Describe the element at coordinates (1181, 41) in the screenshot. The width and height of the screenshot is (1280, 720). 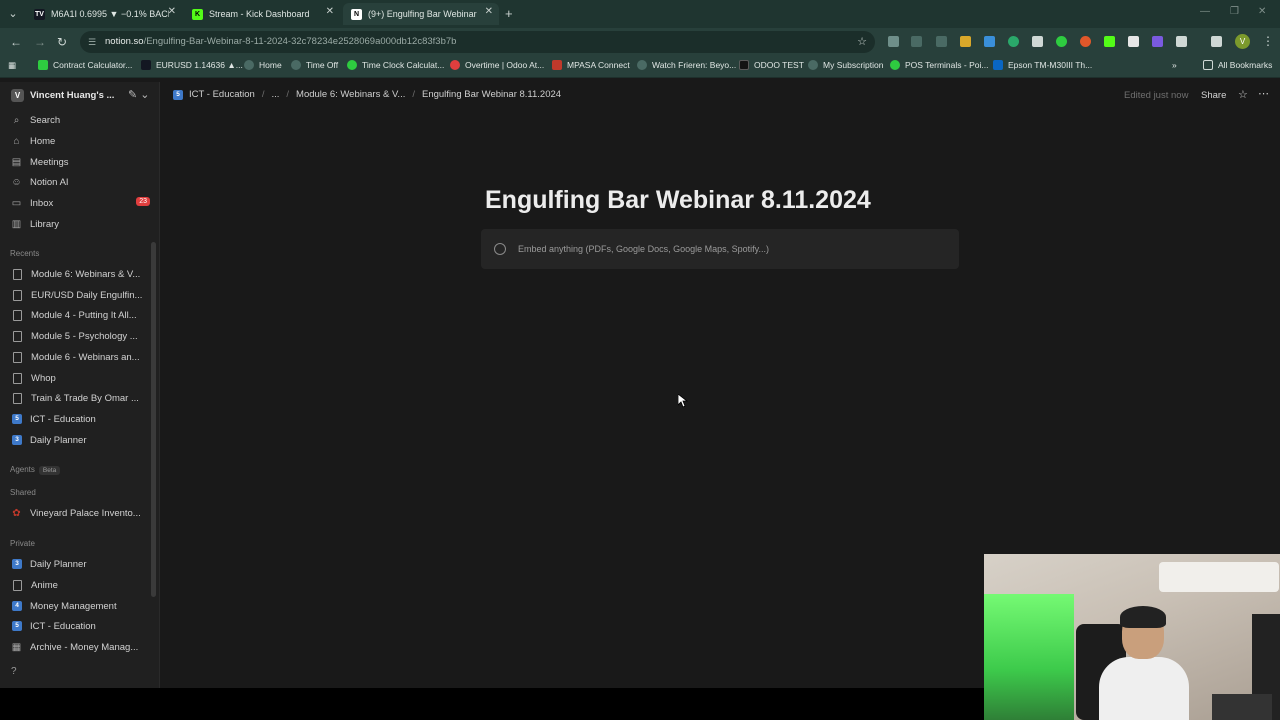
I see `extensions-puzzle-icon` at that location.